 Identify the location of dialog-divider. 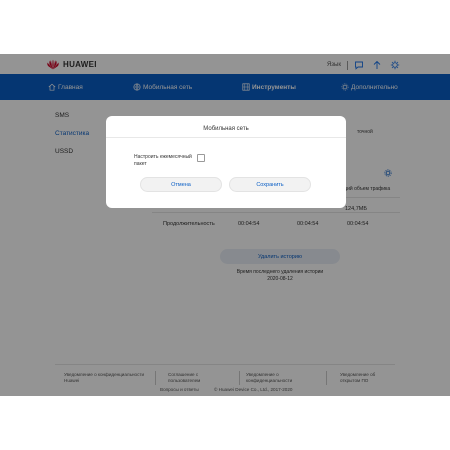
(226, 137).